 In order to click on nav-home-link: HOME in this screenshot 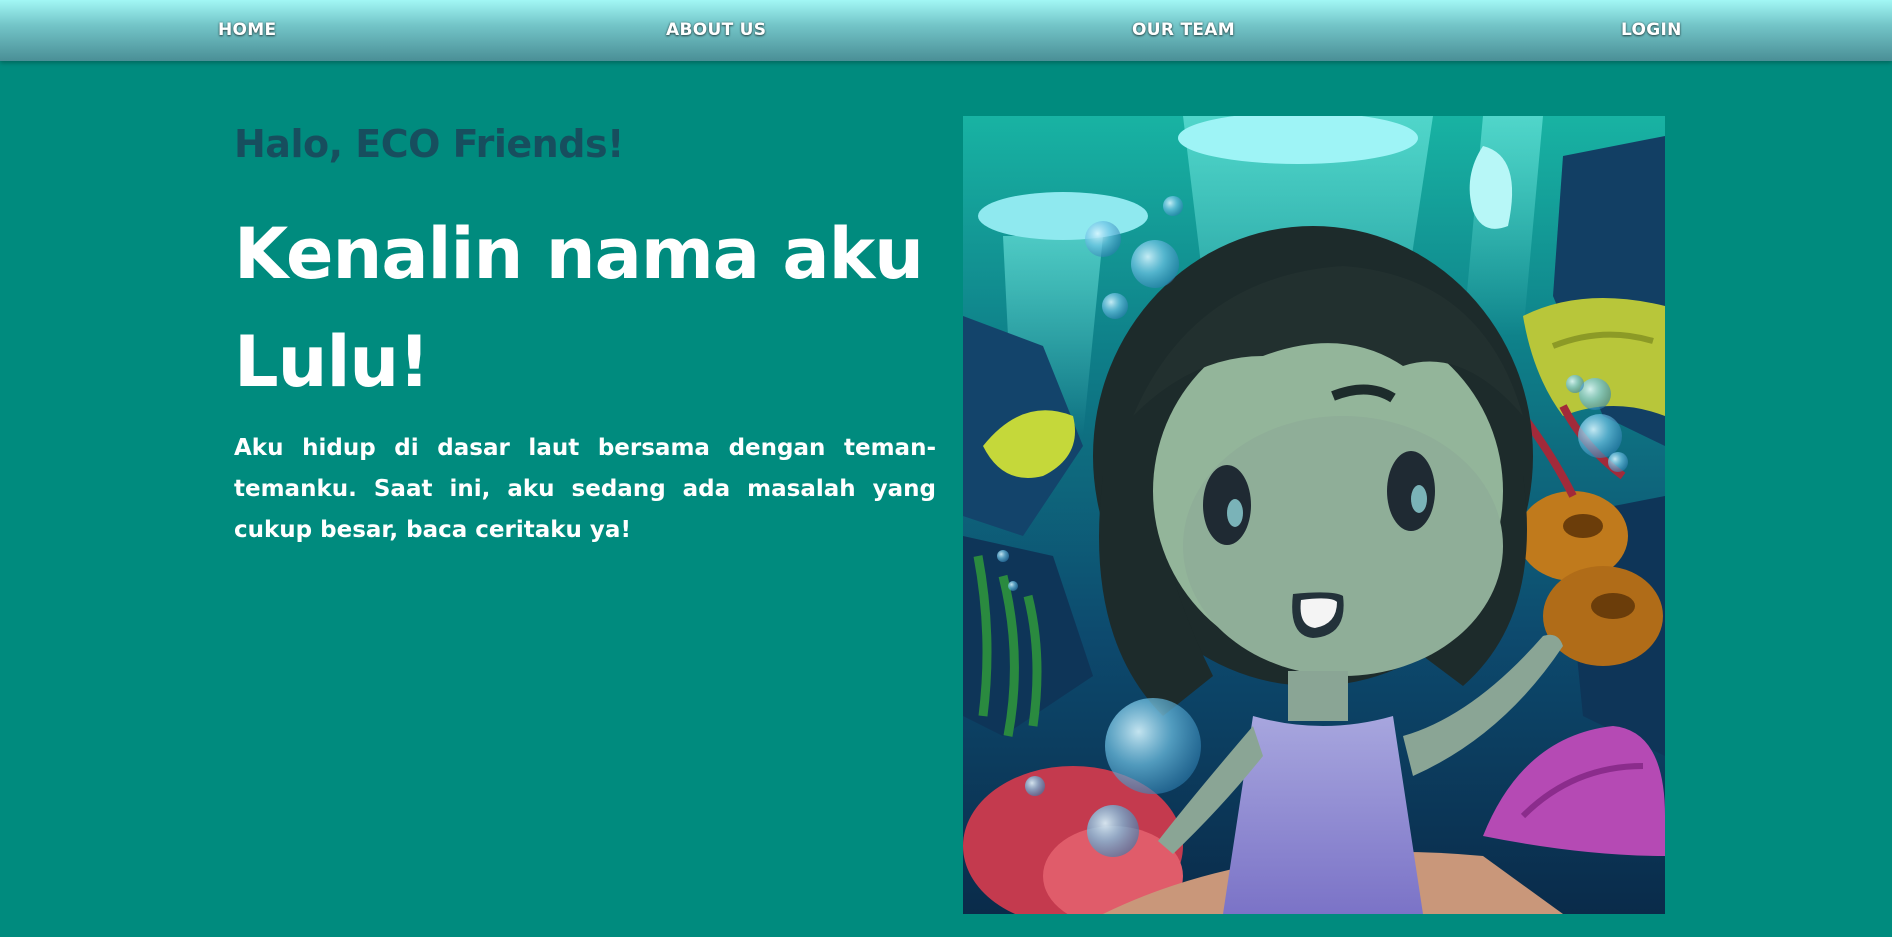, I will do `click(247, 30)`.